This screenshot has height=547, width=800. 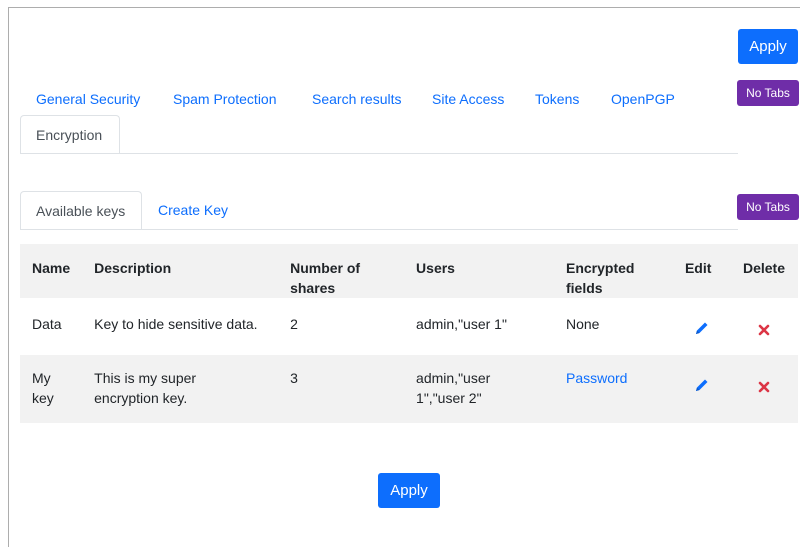 I want to click on no-tabs-button-main: No Tabs, so click(x=768, y=93).